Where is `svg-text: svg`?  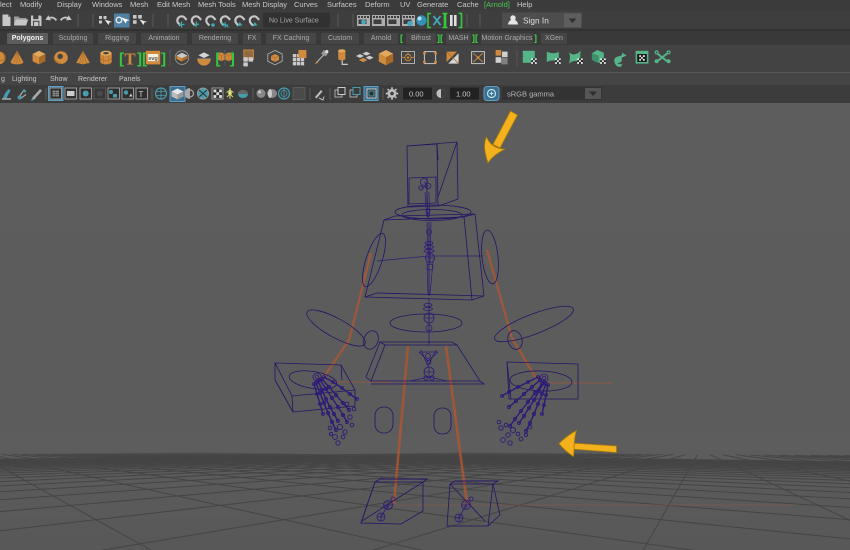
svg-text: svg is located at coordinates (153, 59).